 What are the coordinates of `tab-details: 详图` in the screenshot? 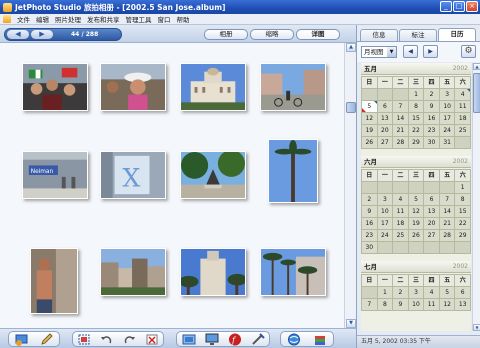 It's located at (318, 34).